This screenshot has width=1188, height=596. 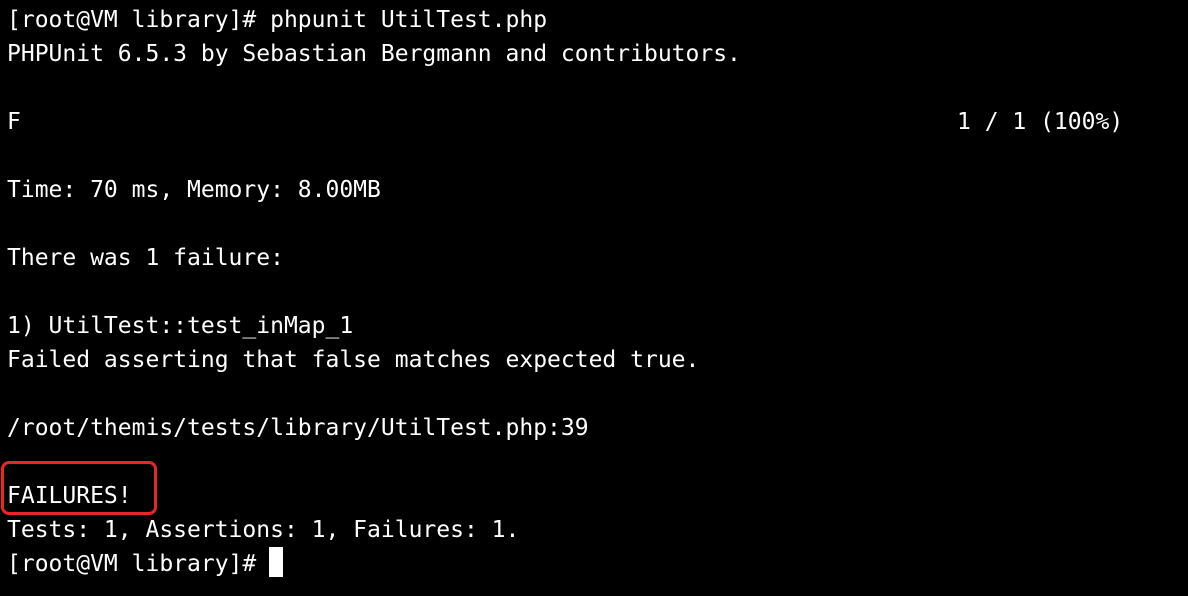 I want to click on failure-header: There was 1 failure:, so click(x=145, y=258).